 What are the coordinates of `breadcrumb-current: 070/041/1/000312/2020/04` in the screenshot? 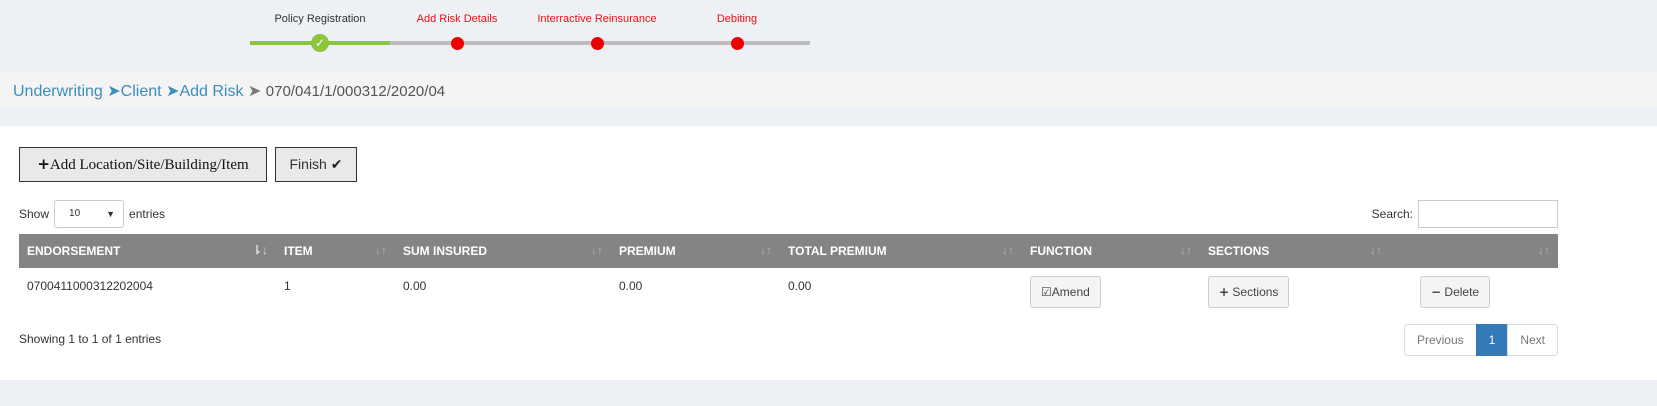 It's located at (355, 91).